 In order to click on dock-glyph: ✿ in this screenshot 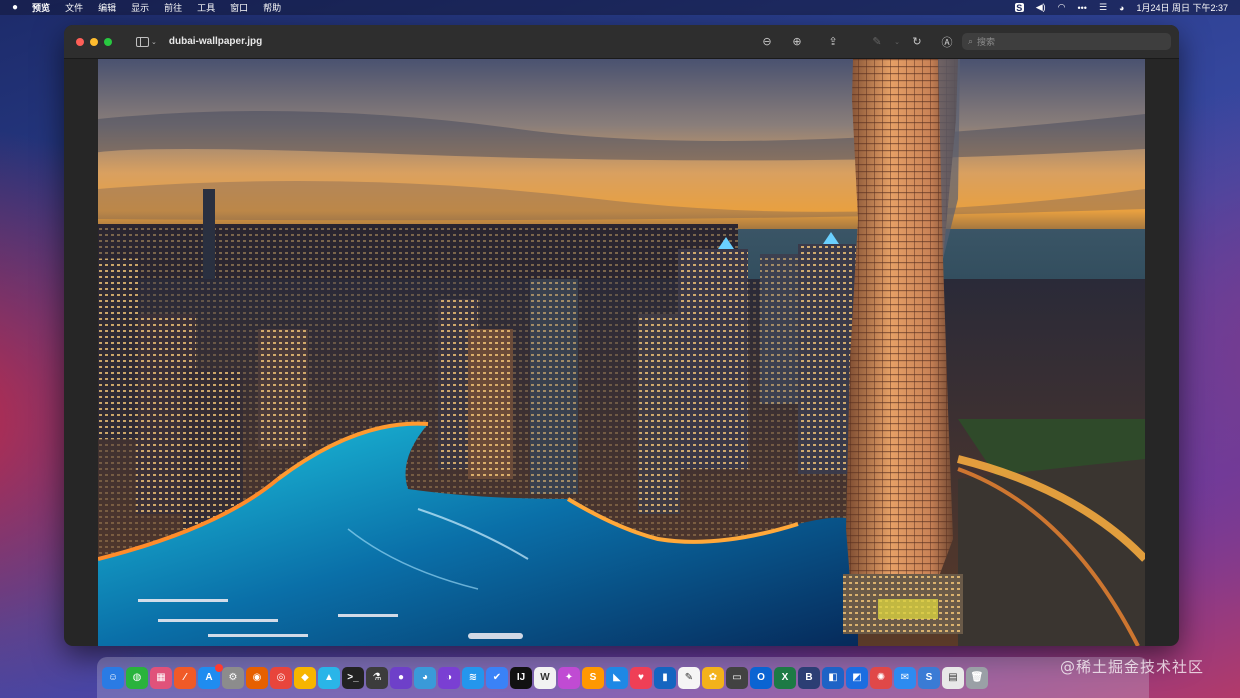, I will do `click(713, 677)`.